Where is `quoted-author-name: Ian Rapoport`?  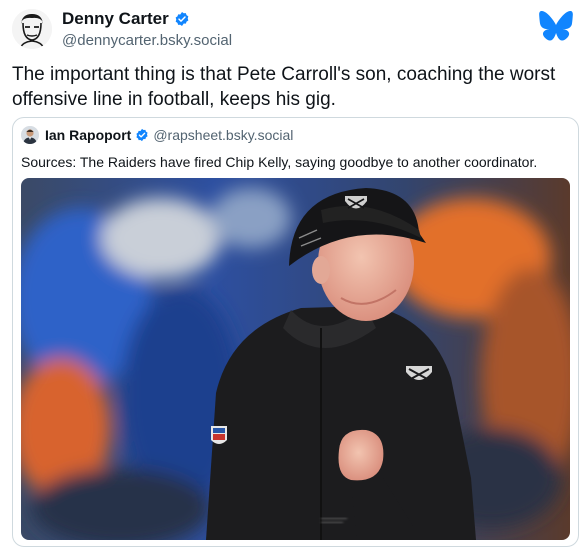 quoted-author-name: Ian Rapoport is located at coordinates (88, 135).